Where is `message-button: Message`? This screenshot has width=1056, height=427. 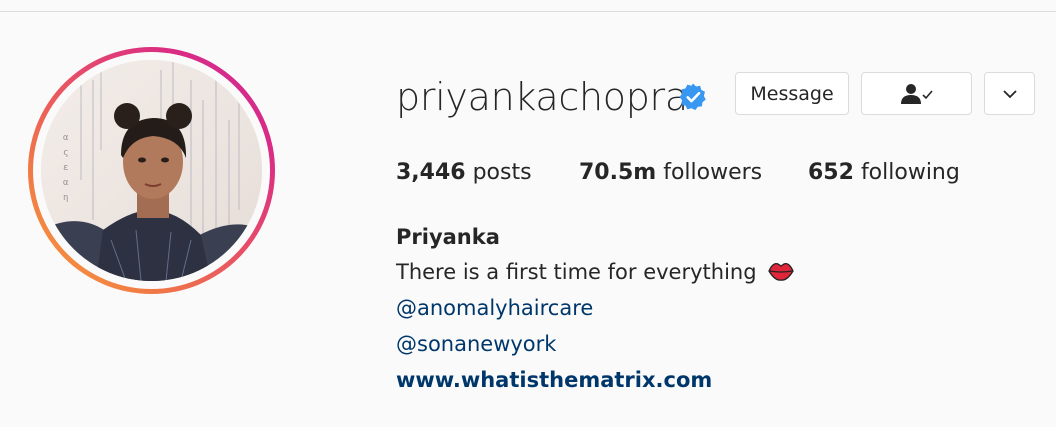
message-button: Message is located at coordinates (792, 93).